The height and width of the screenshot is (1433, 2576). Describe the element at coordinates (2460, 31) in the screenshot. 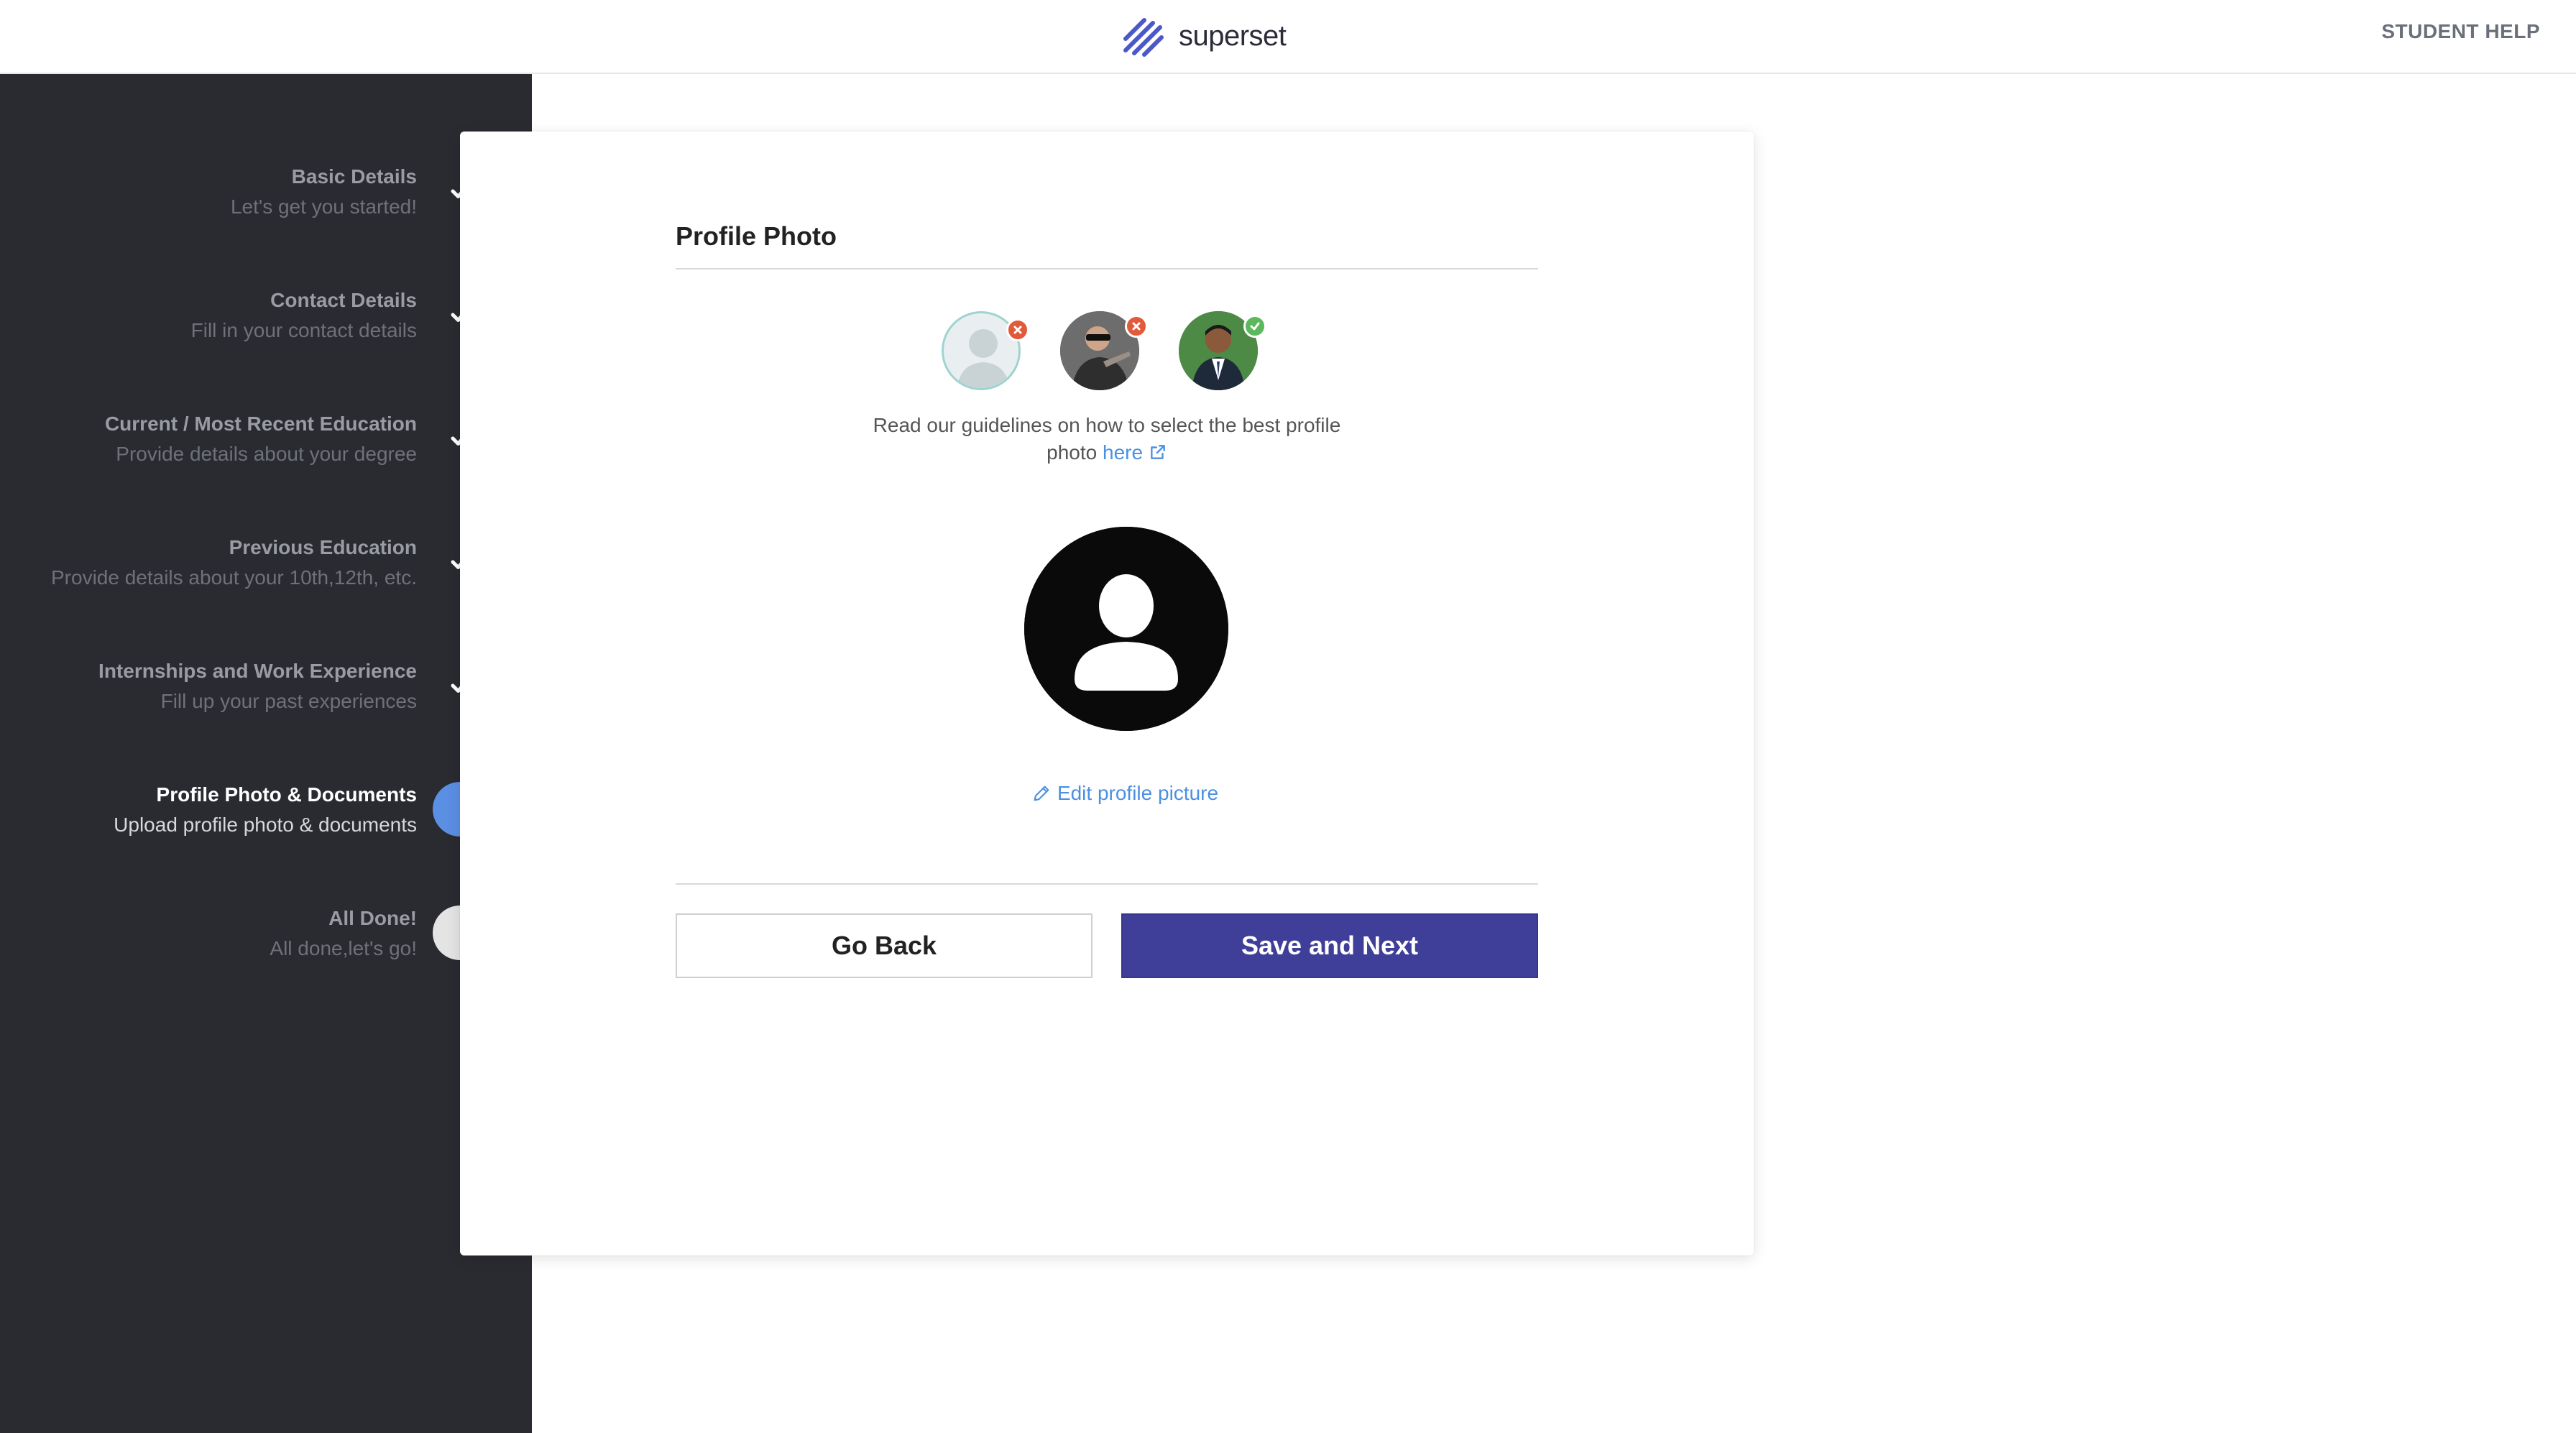

I see `student-help-link: STUDENT HELP` at that location.